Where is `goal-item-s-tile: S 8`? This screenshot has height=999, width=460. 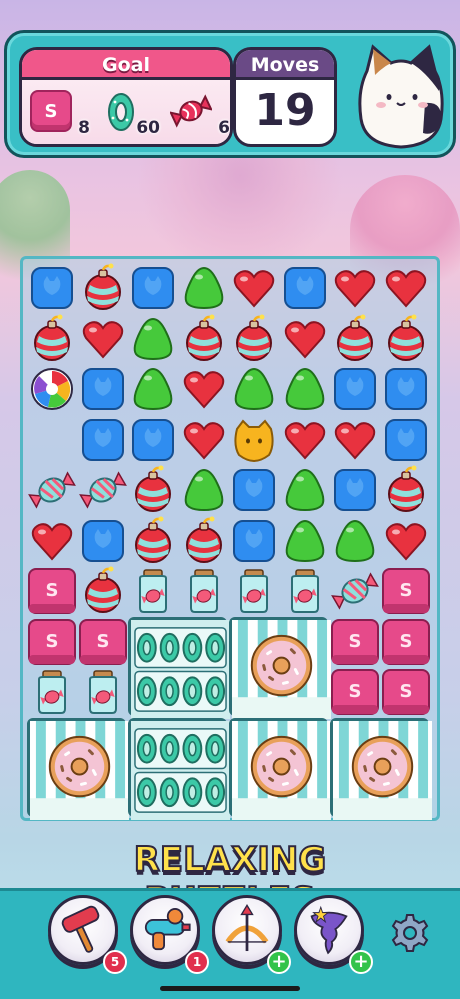 goal-item-s-tile: S 8 is located at coordinates (61, 113).